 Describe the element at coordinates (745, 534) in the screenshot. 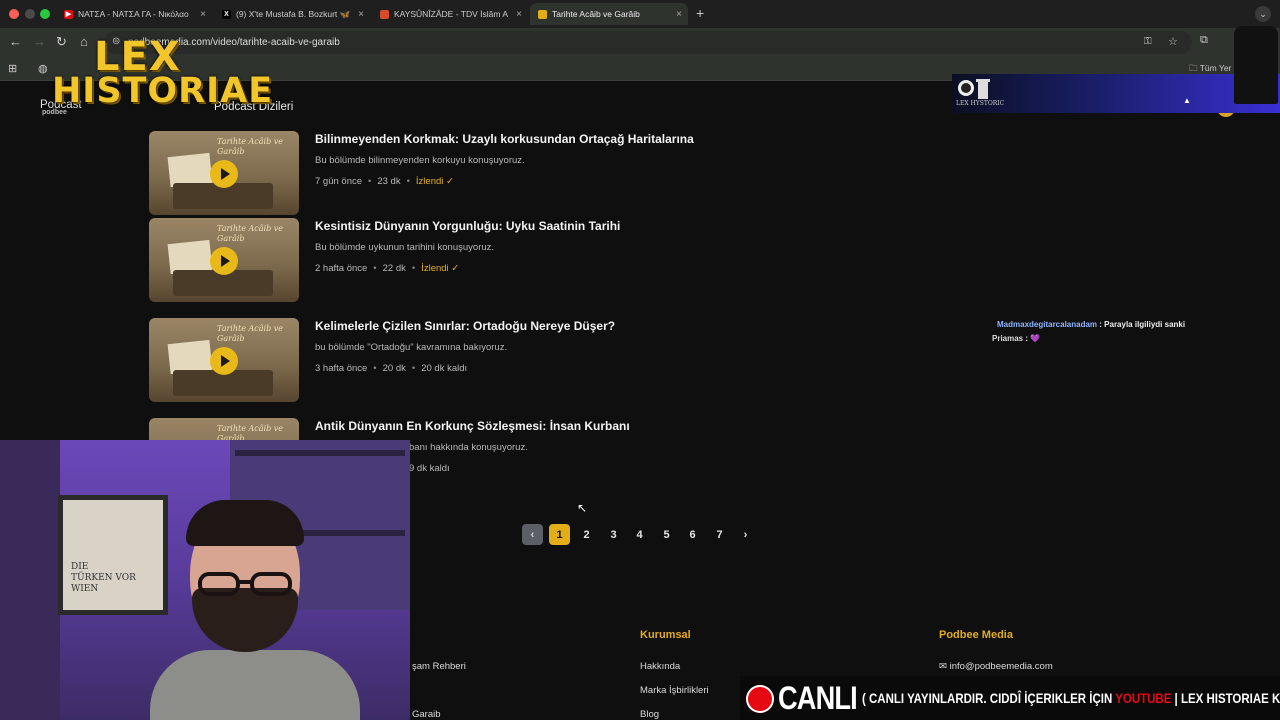

I see `next-page-button: ›` at that location.